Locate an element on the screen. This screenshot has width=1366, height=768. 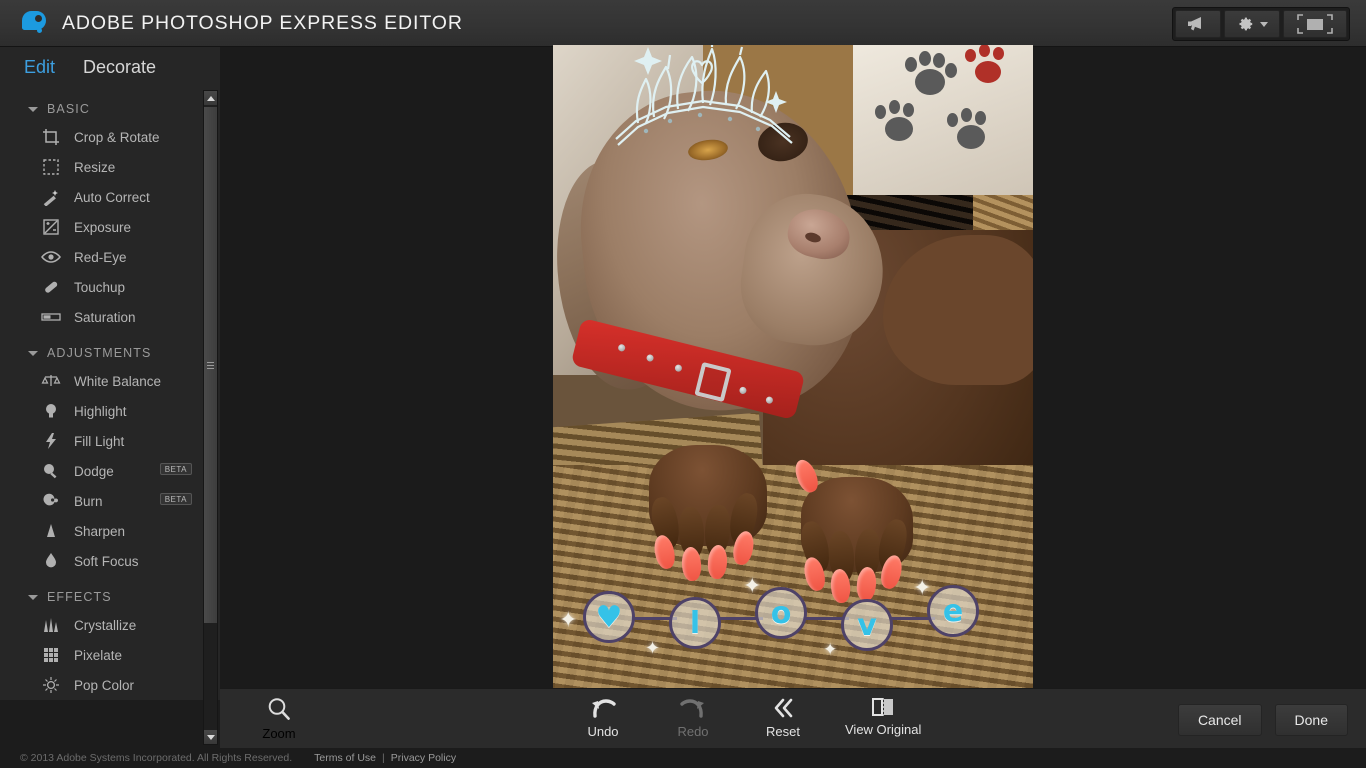
sidebar-item-fill-light: Fill Light is located at coordinates (110, 441).